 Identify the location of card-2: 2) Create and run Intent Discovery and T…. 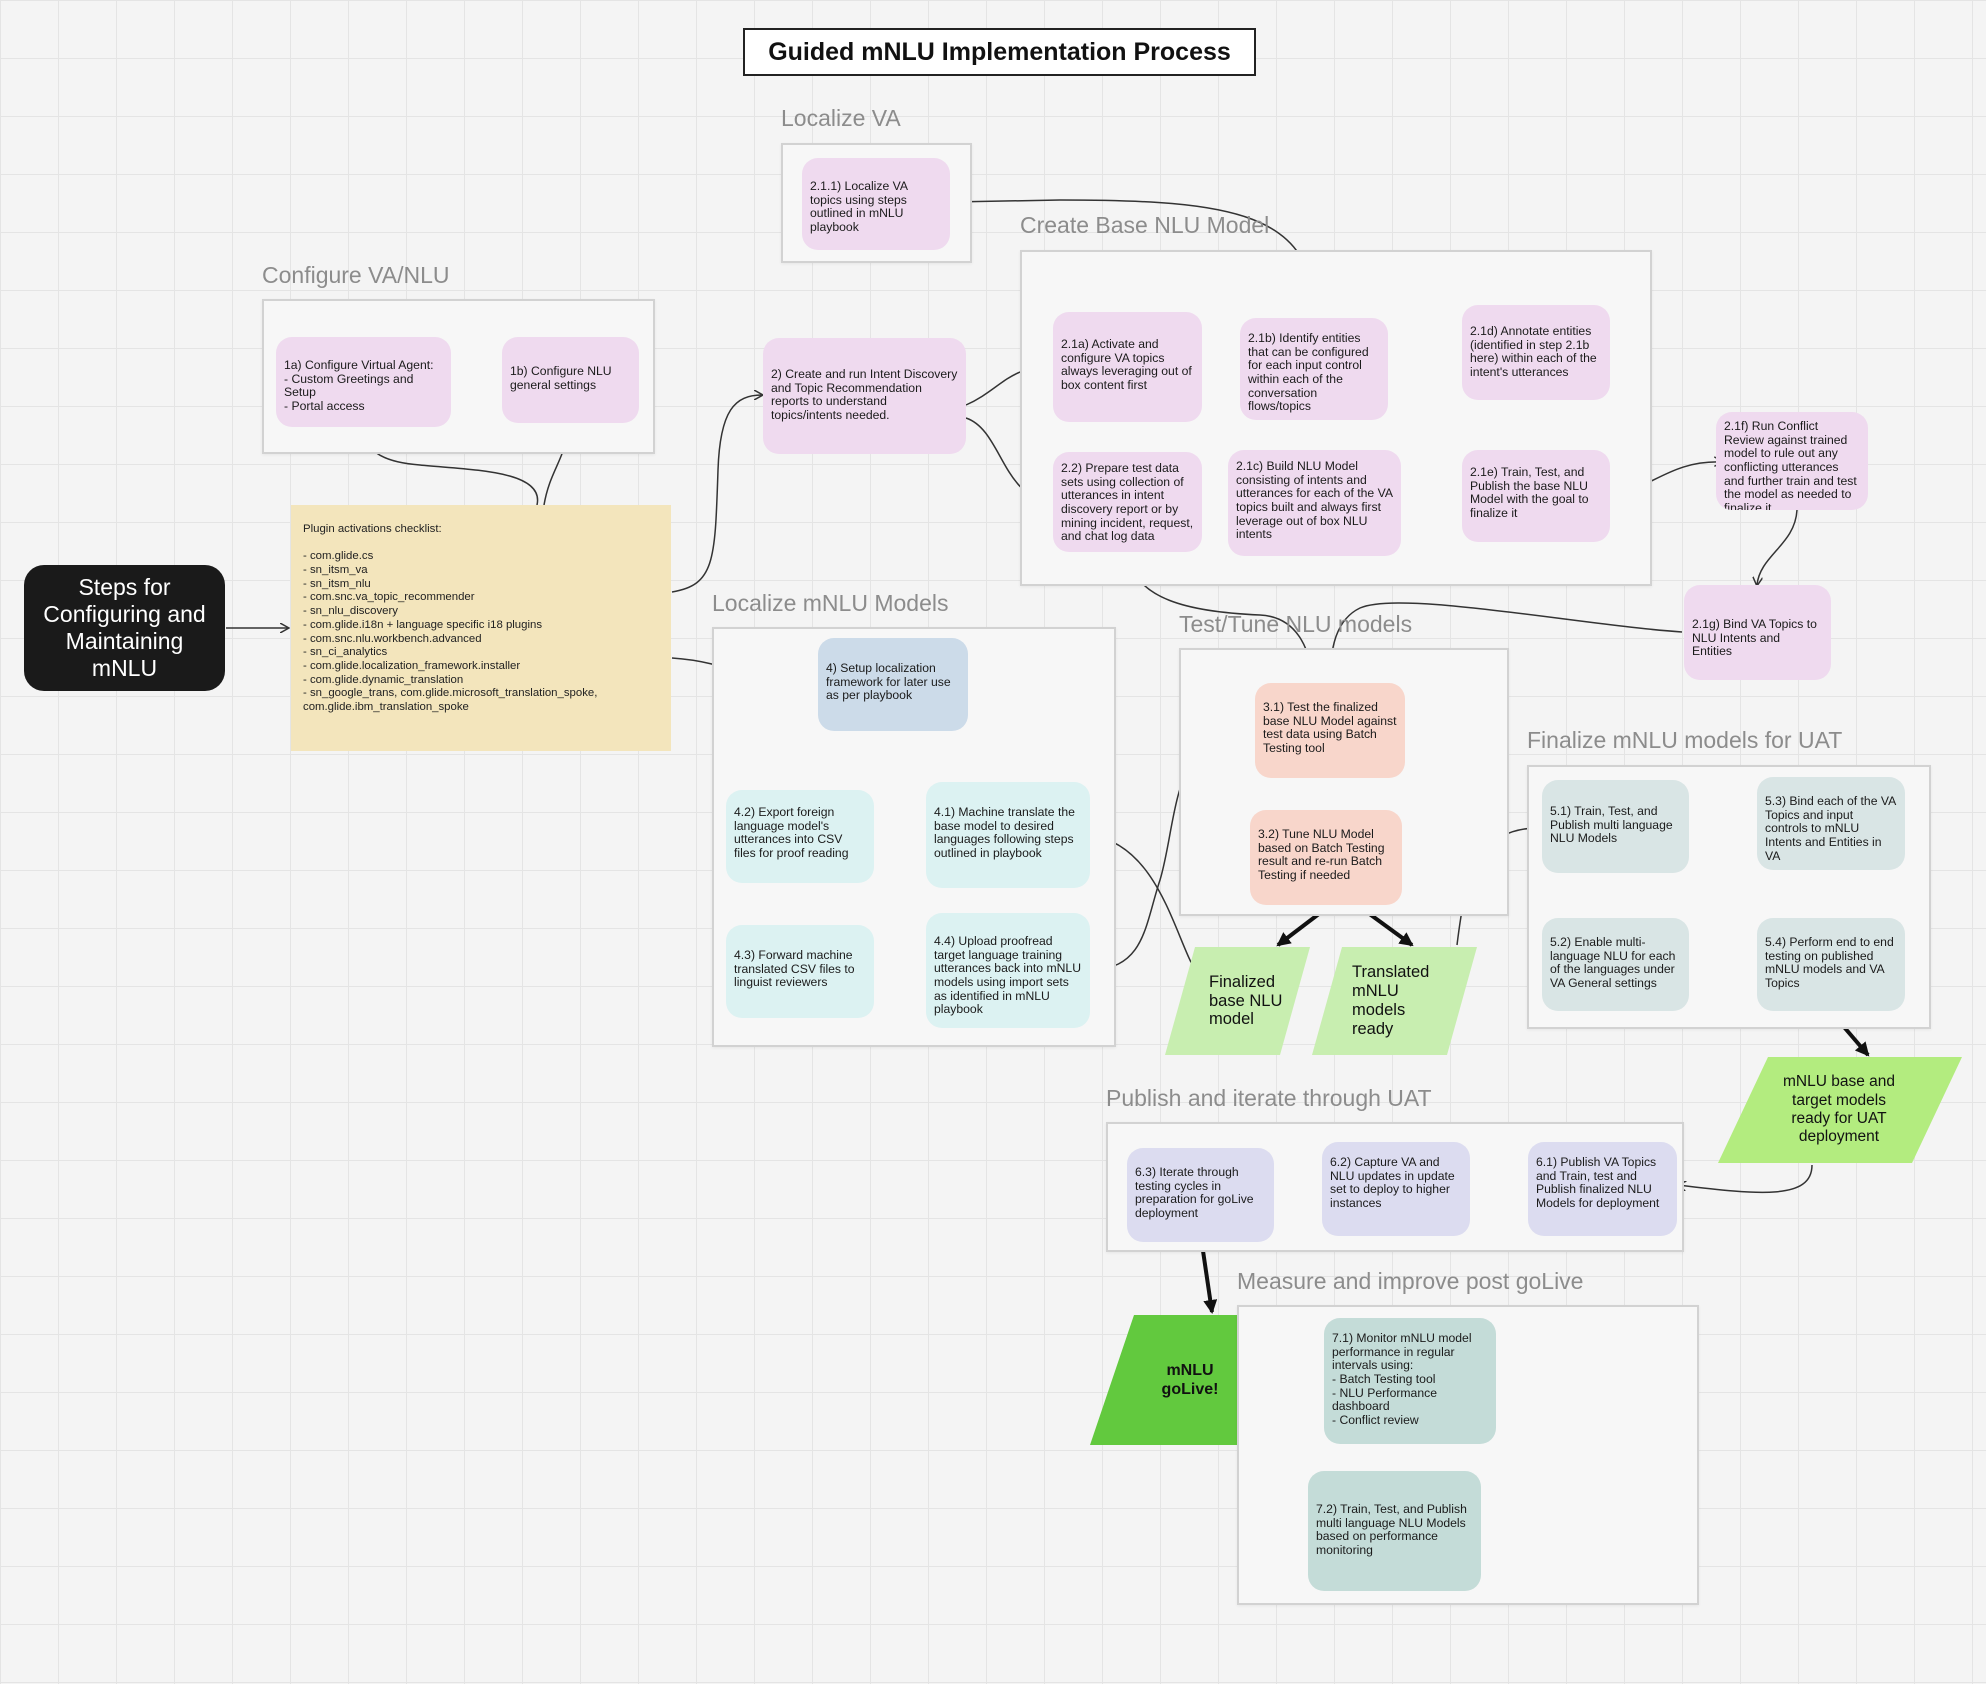
(864, 396).